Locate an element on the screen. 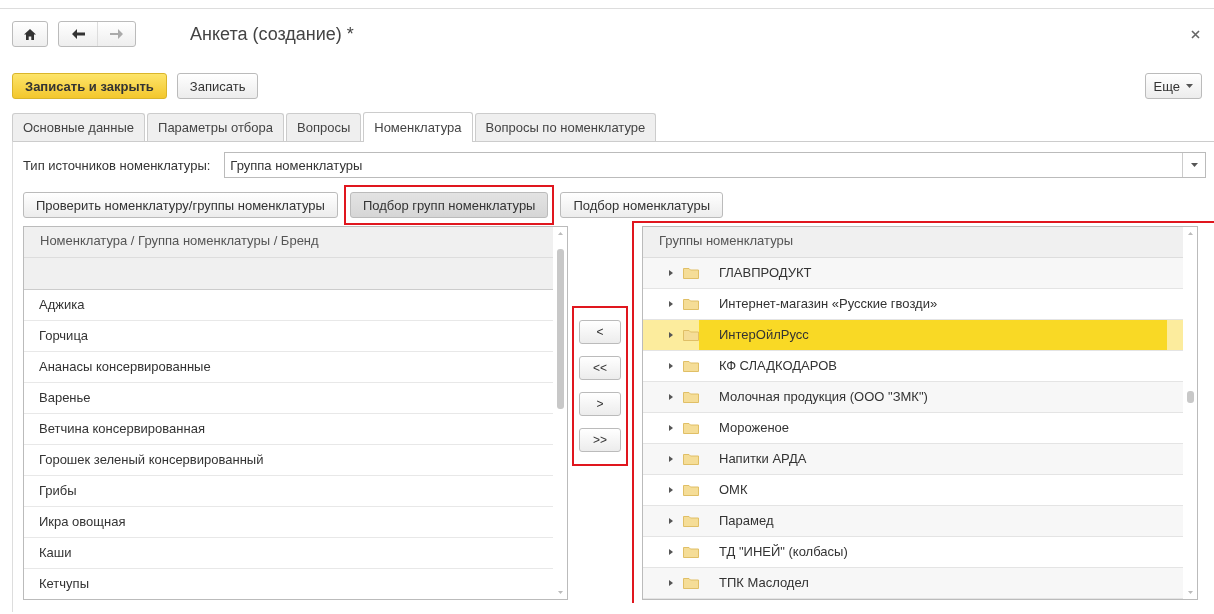 The width and height of the screenshot is (1214, 614). list-item: Горошек зеленый консервированный is located at coordinates (288, 460).